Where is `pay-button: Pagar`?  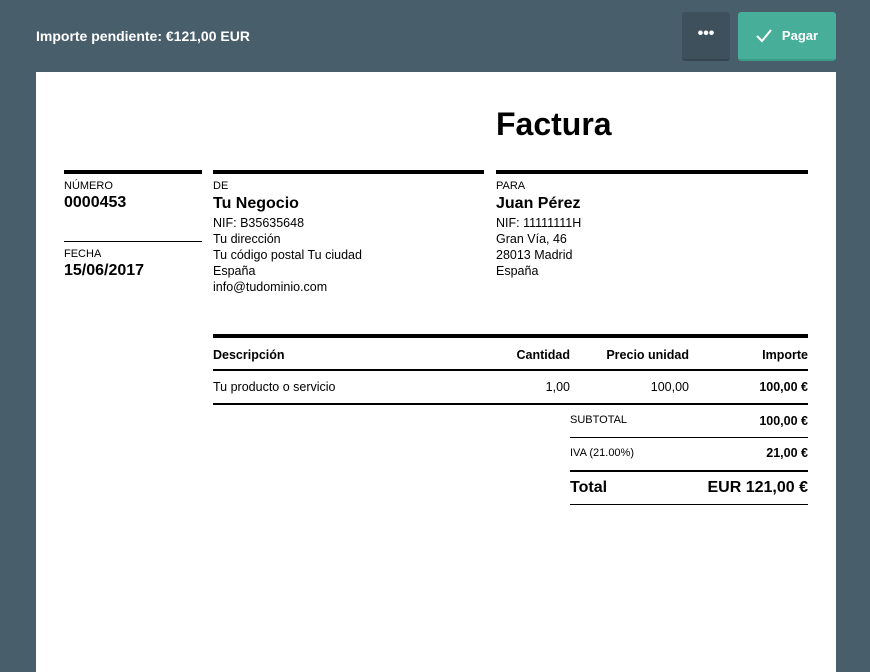
pay-button: Pagar is located at coordinates (787, 36).